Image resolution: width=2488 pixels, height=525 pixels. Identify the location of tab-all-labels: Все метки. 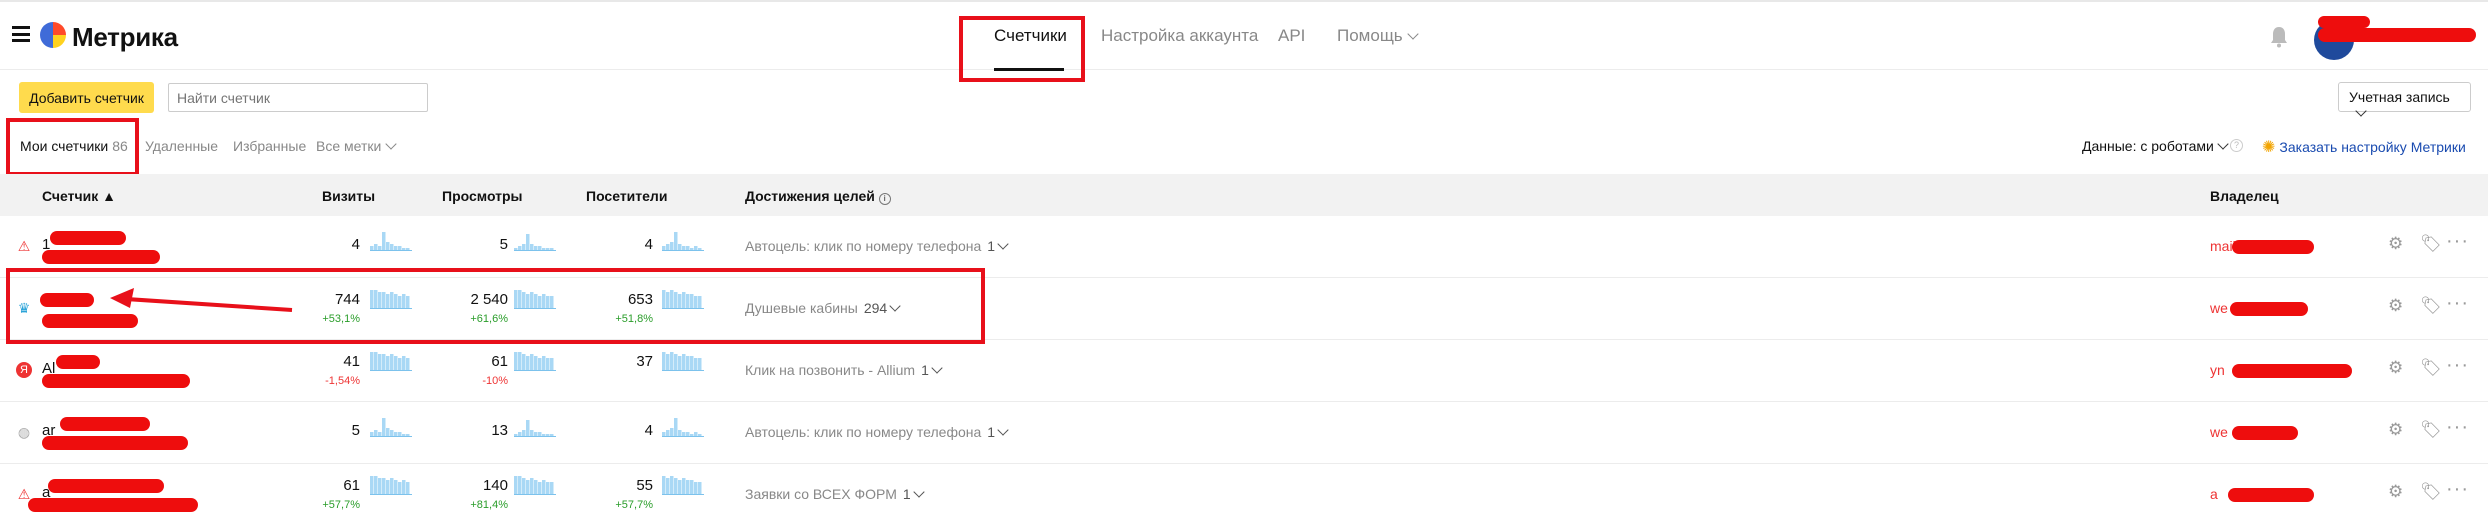
(356, 146).